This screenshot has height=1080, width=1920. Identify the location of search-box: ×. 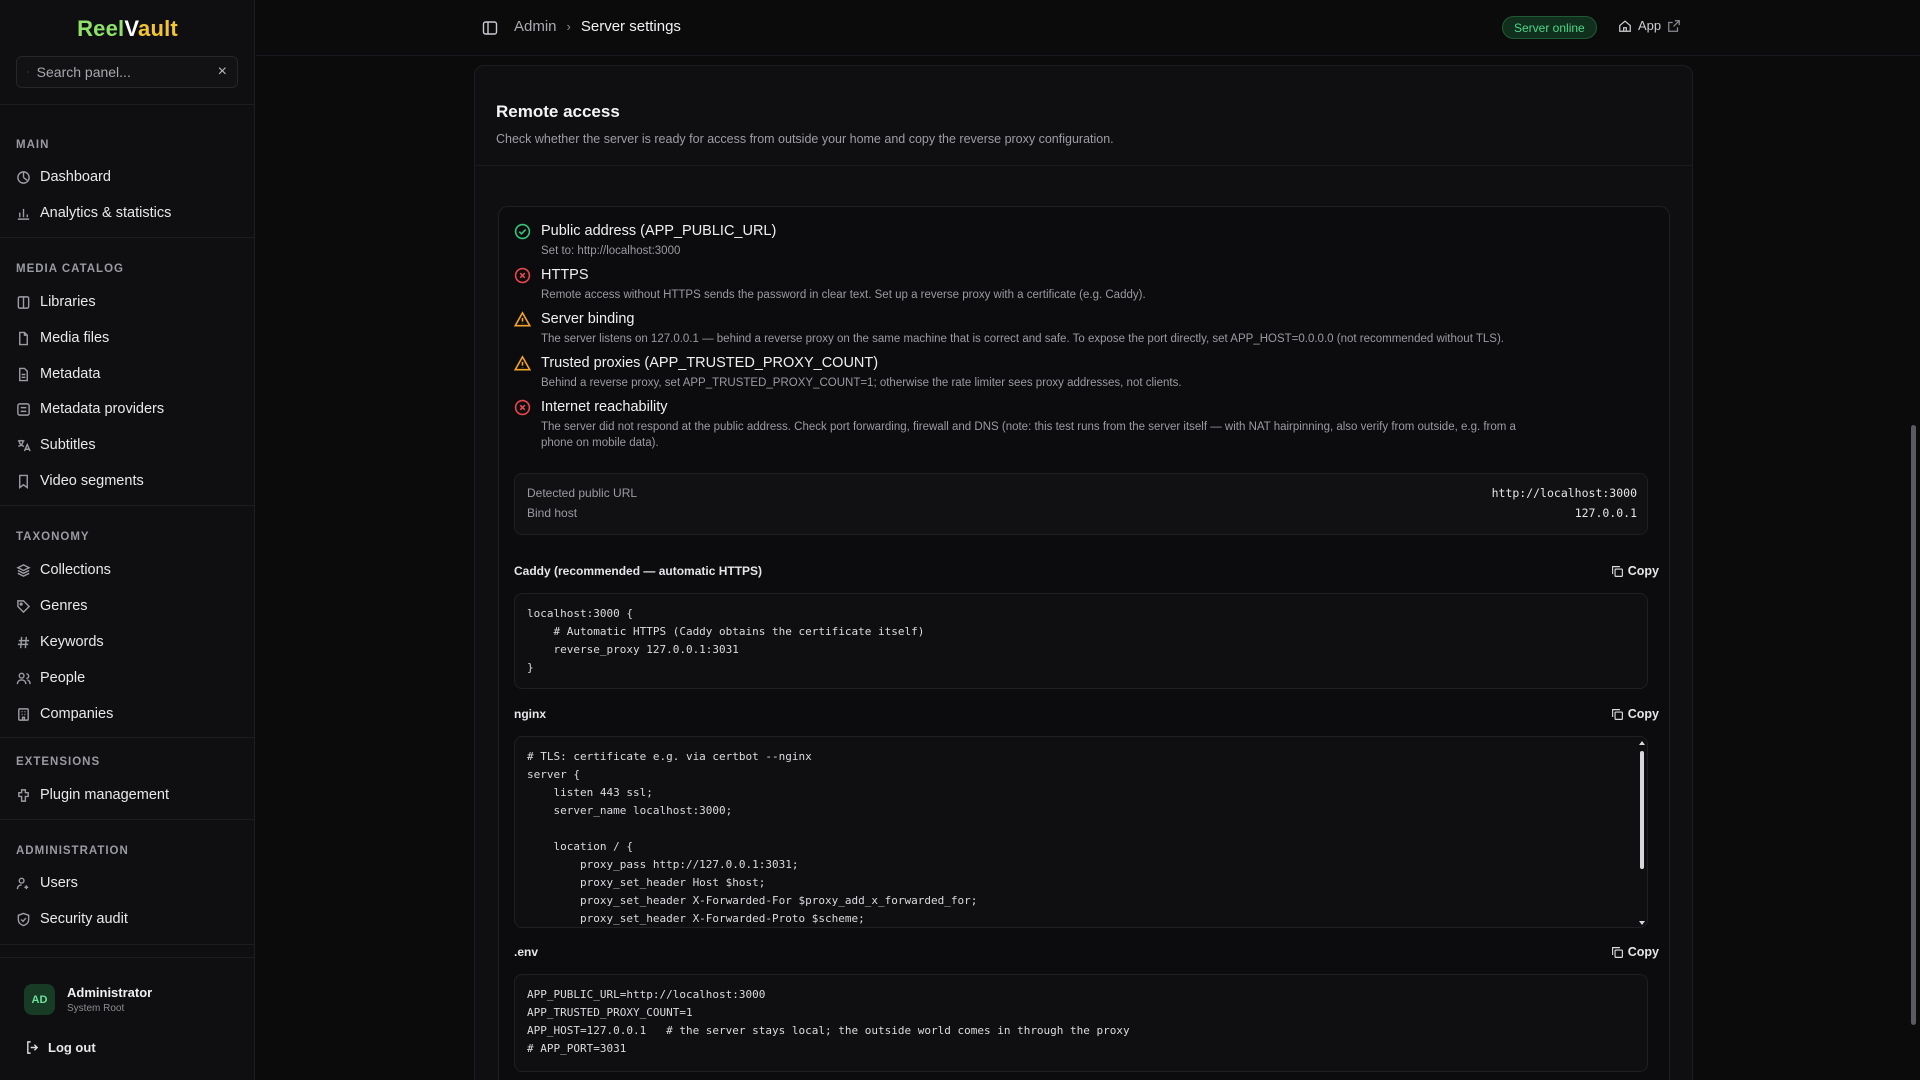
(127, 72).